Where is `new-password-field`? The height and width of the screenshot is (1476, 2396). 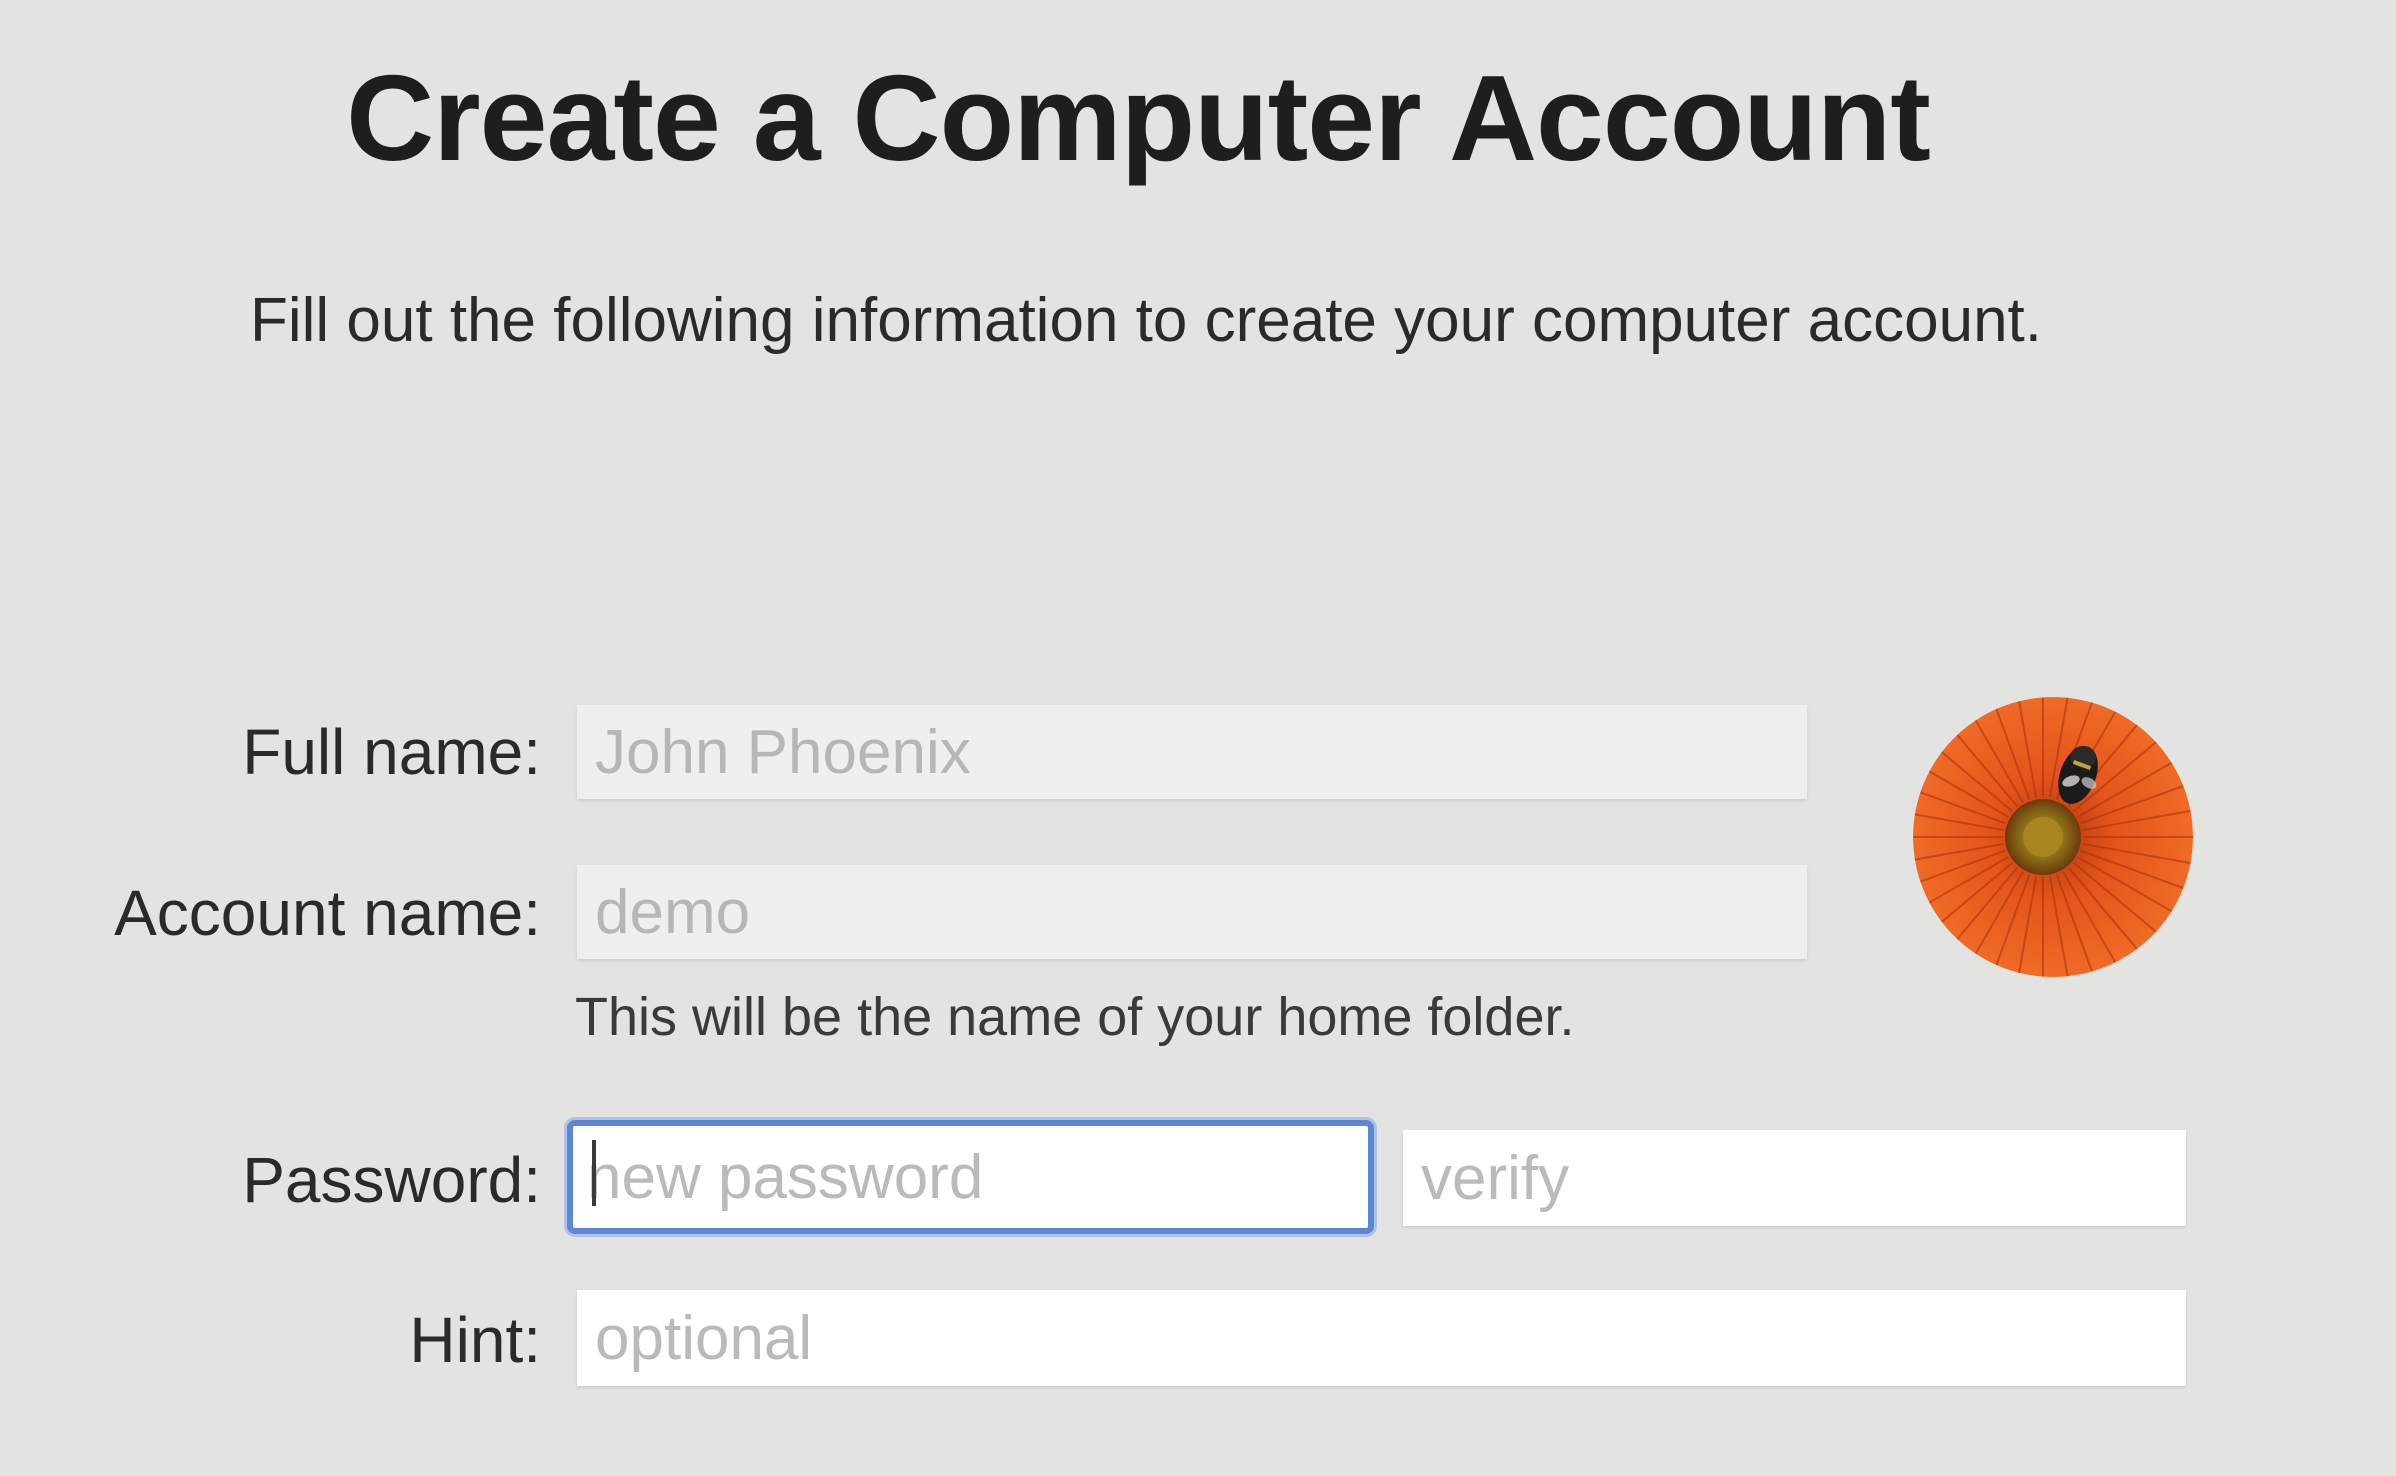
new-password-field is located at coordinates (970, 1177).